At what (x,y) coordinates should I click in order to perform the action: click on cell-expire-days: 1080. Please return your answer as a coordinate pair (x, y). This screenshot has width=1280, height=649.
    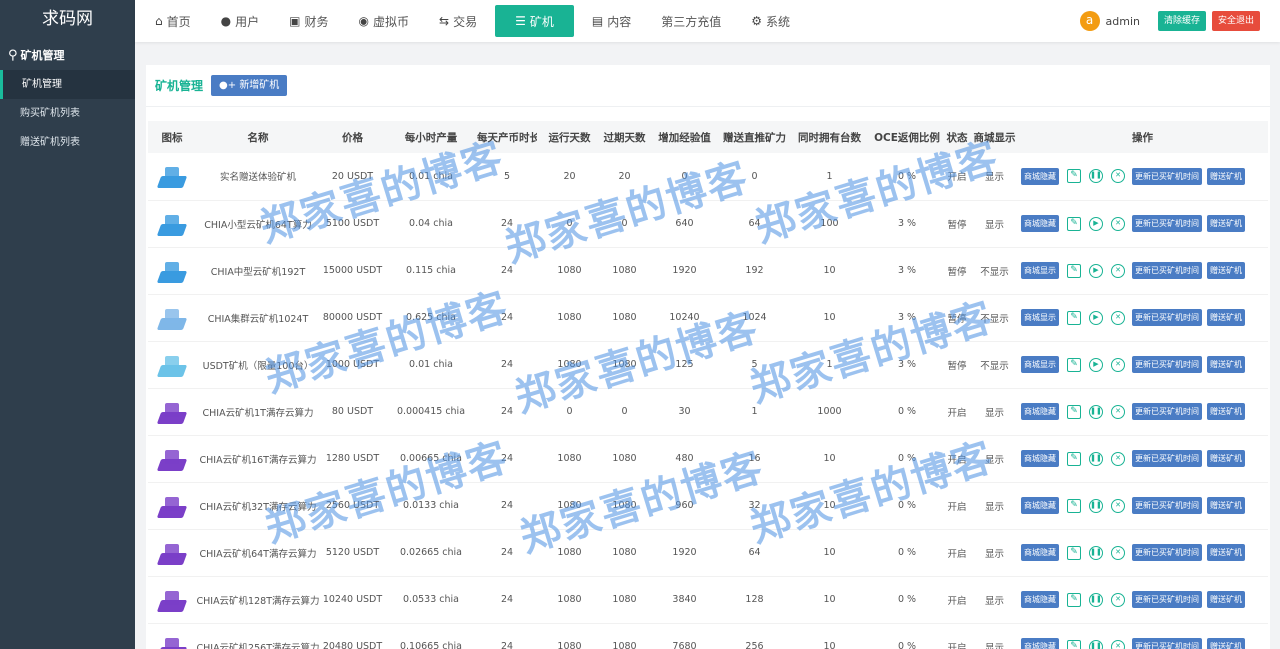
    Looking at the image, I should click on (624, 458).